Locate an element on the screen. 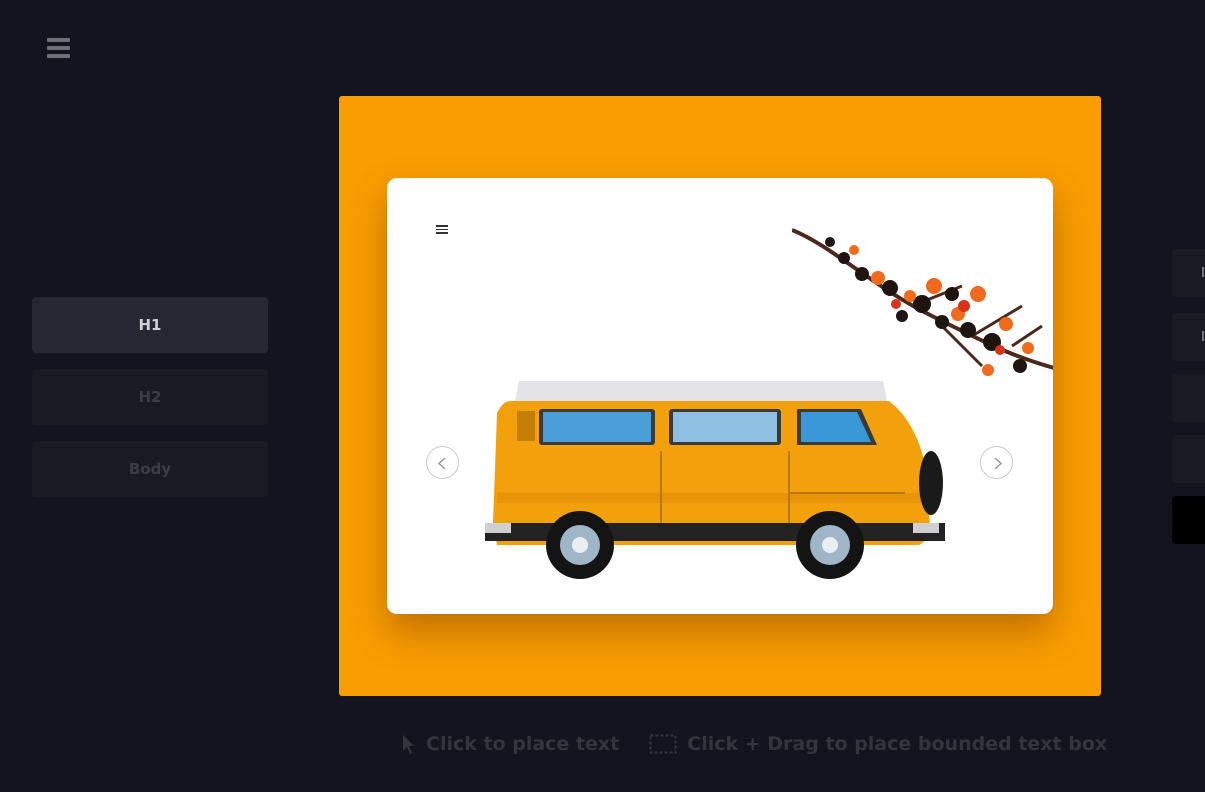 This screenshot has height=792, width=1205. carousel-prev-button is located at coordinates (442, 462).